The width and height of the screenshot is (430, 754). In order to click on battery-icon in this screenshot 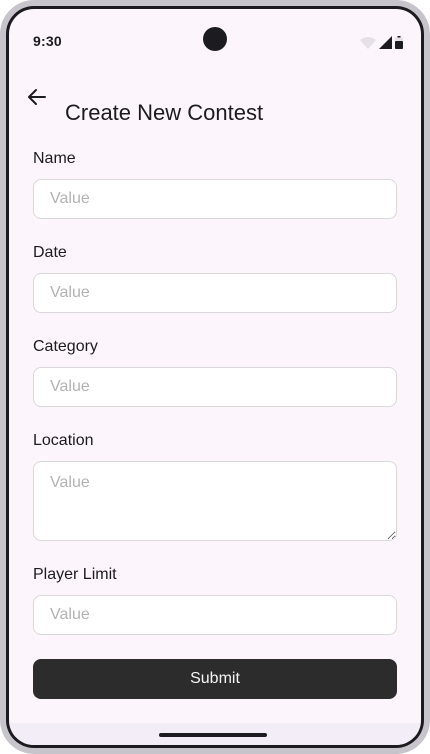, I will do `click(399, 42)`.